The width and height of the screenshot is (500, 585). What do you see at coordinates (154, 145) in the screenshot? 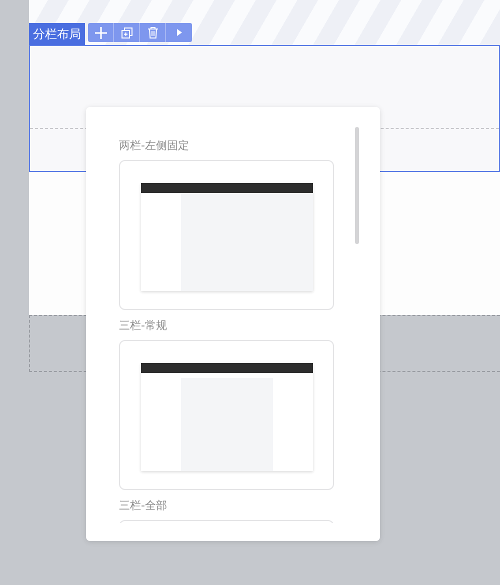
I see `layout-label: 两栏-左侧固定` at bounding box center [154, 145].